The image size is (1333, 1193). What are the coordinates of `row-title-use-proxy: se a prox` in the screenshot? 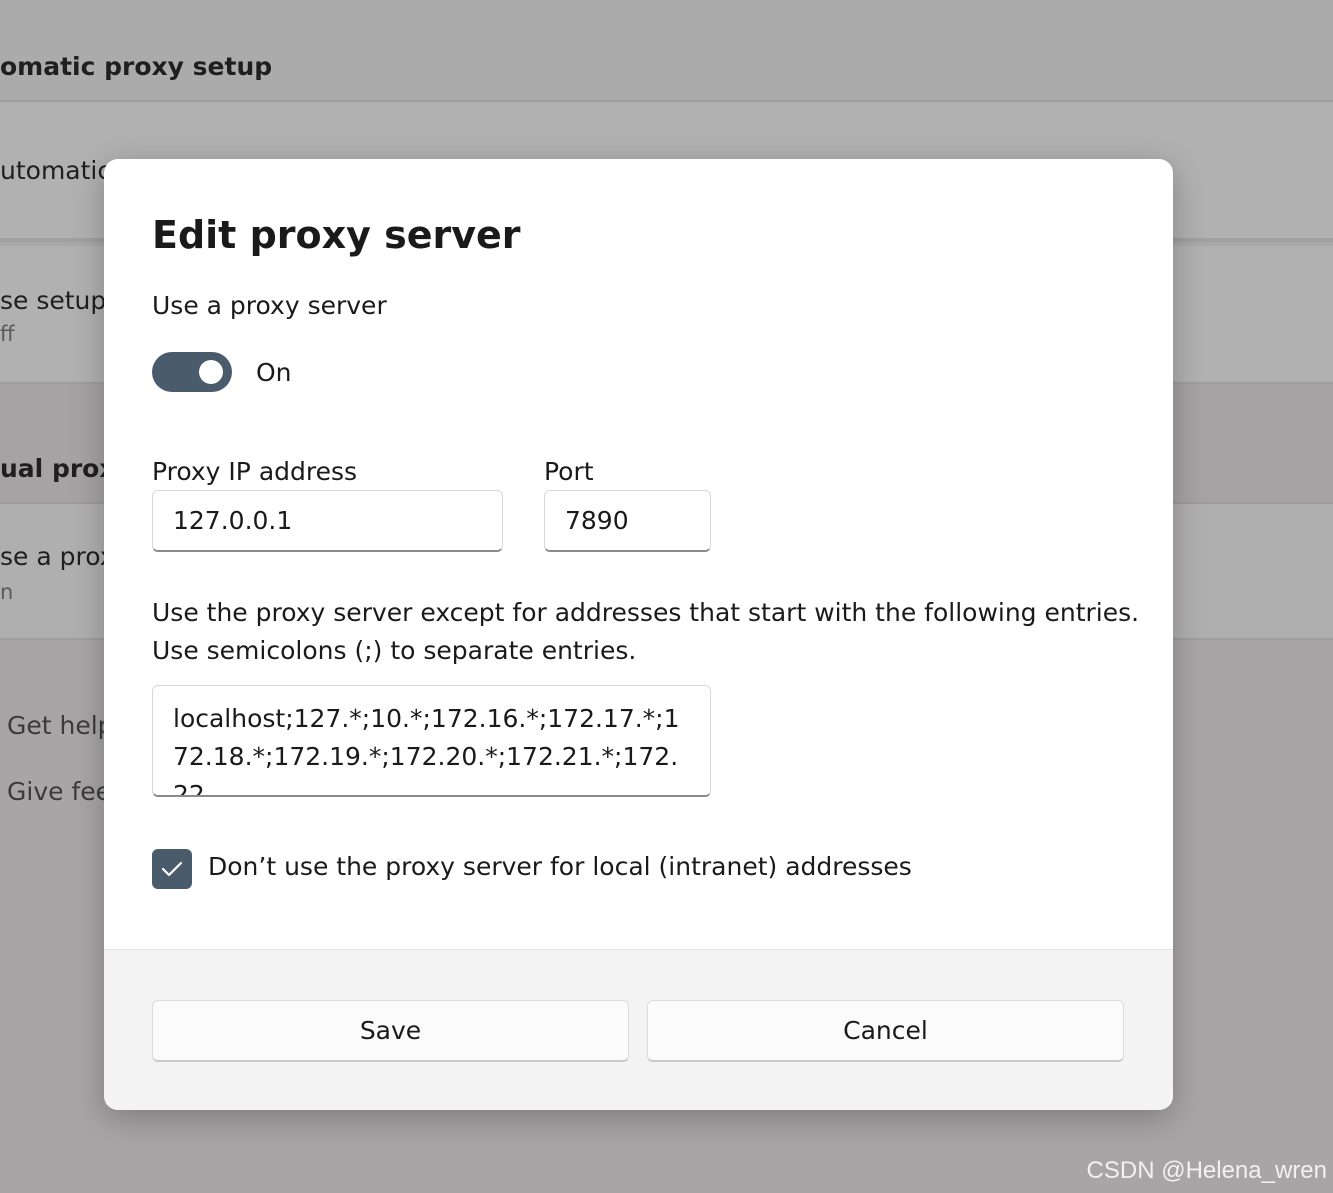 It's located at (57, 556).